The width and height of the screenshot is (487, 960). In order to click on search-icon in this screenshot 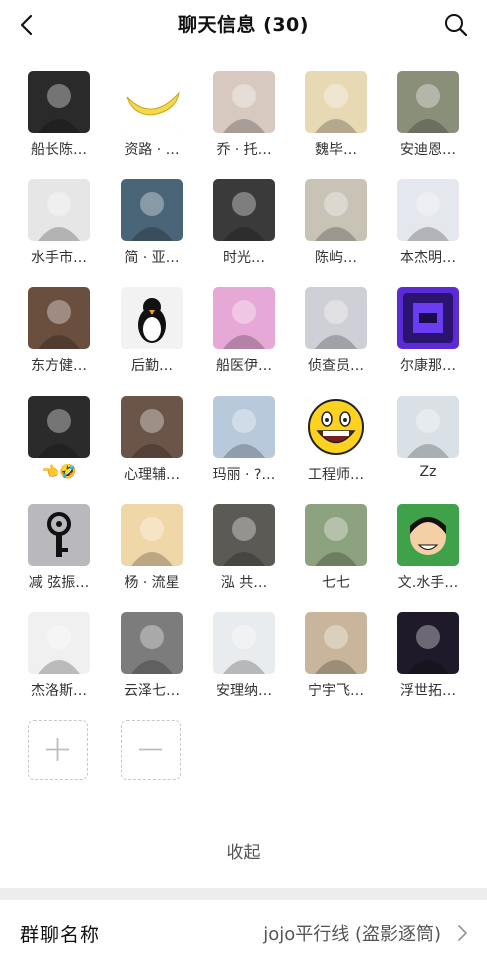, I will do `click(456, 25)`.